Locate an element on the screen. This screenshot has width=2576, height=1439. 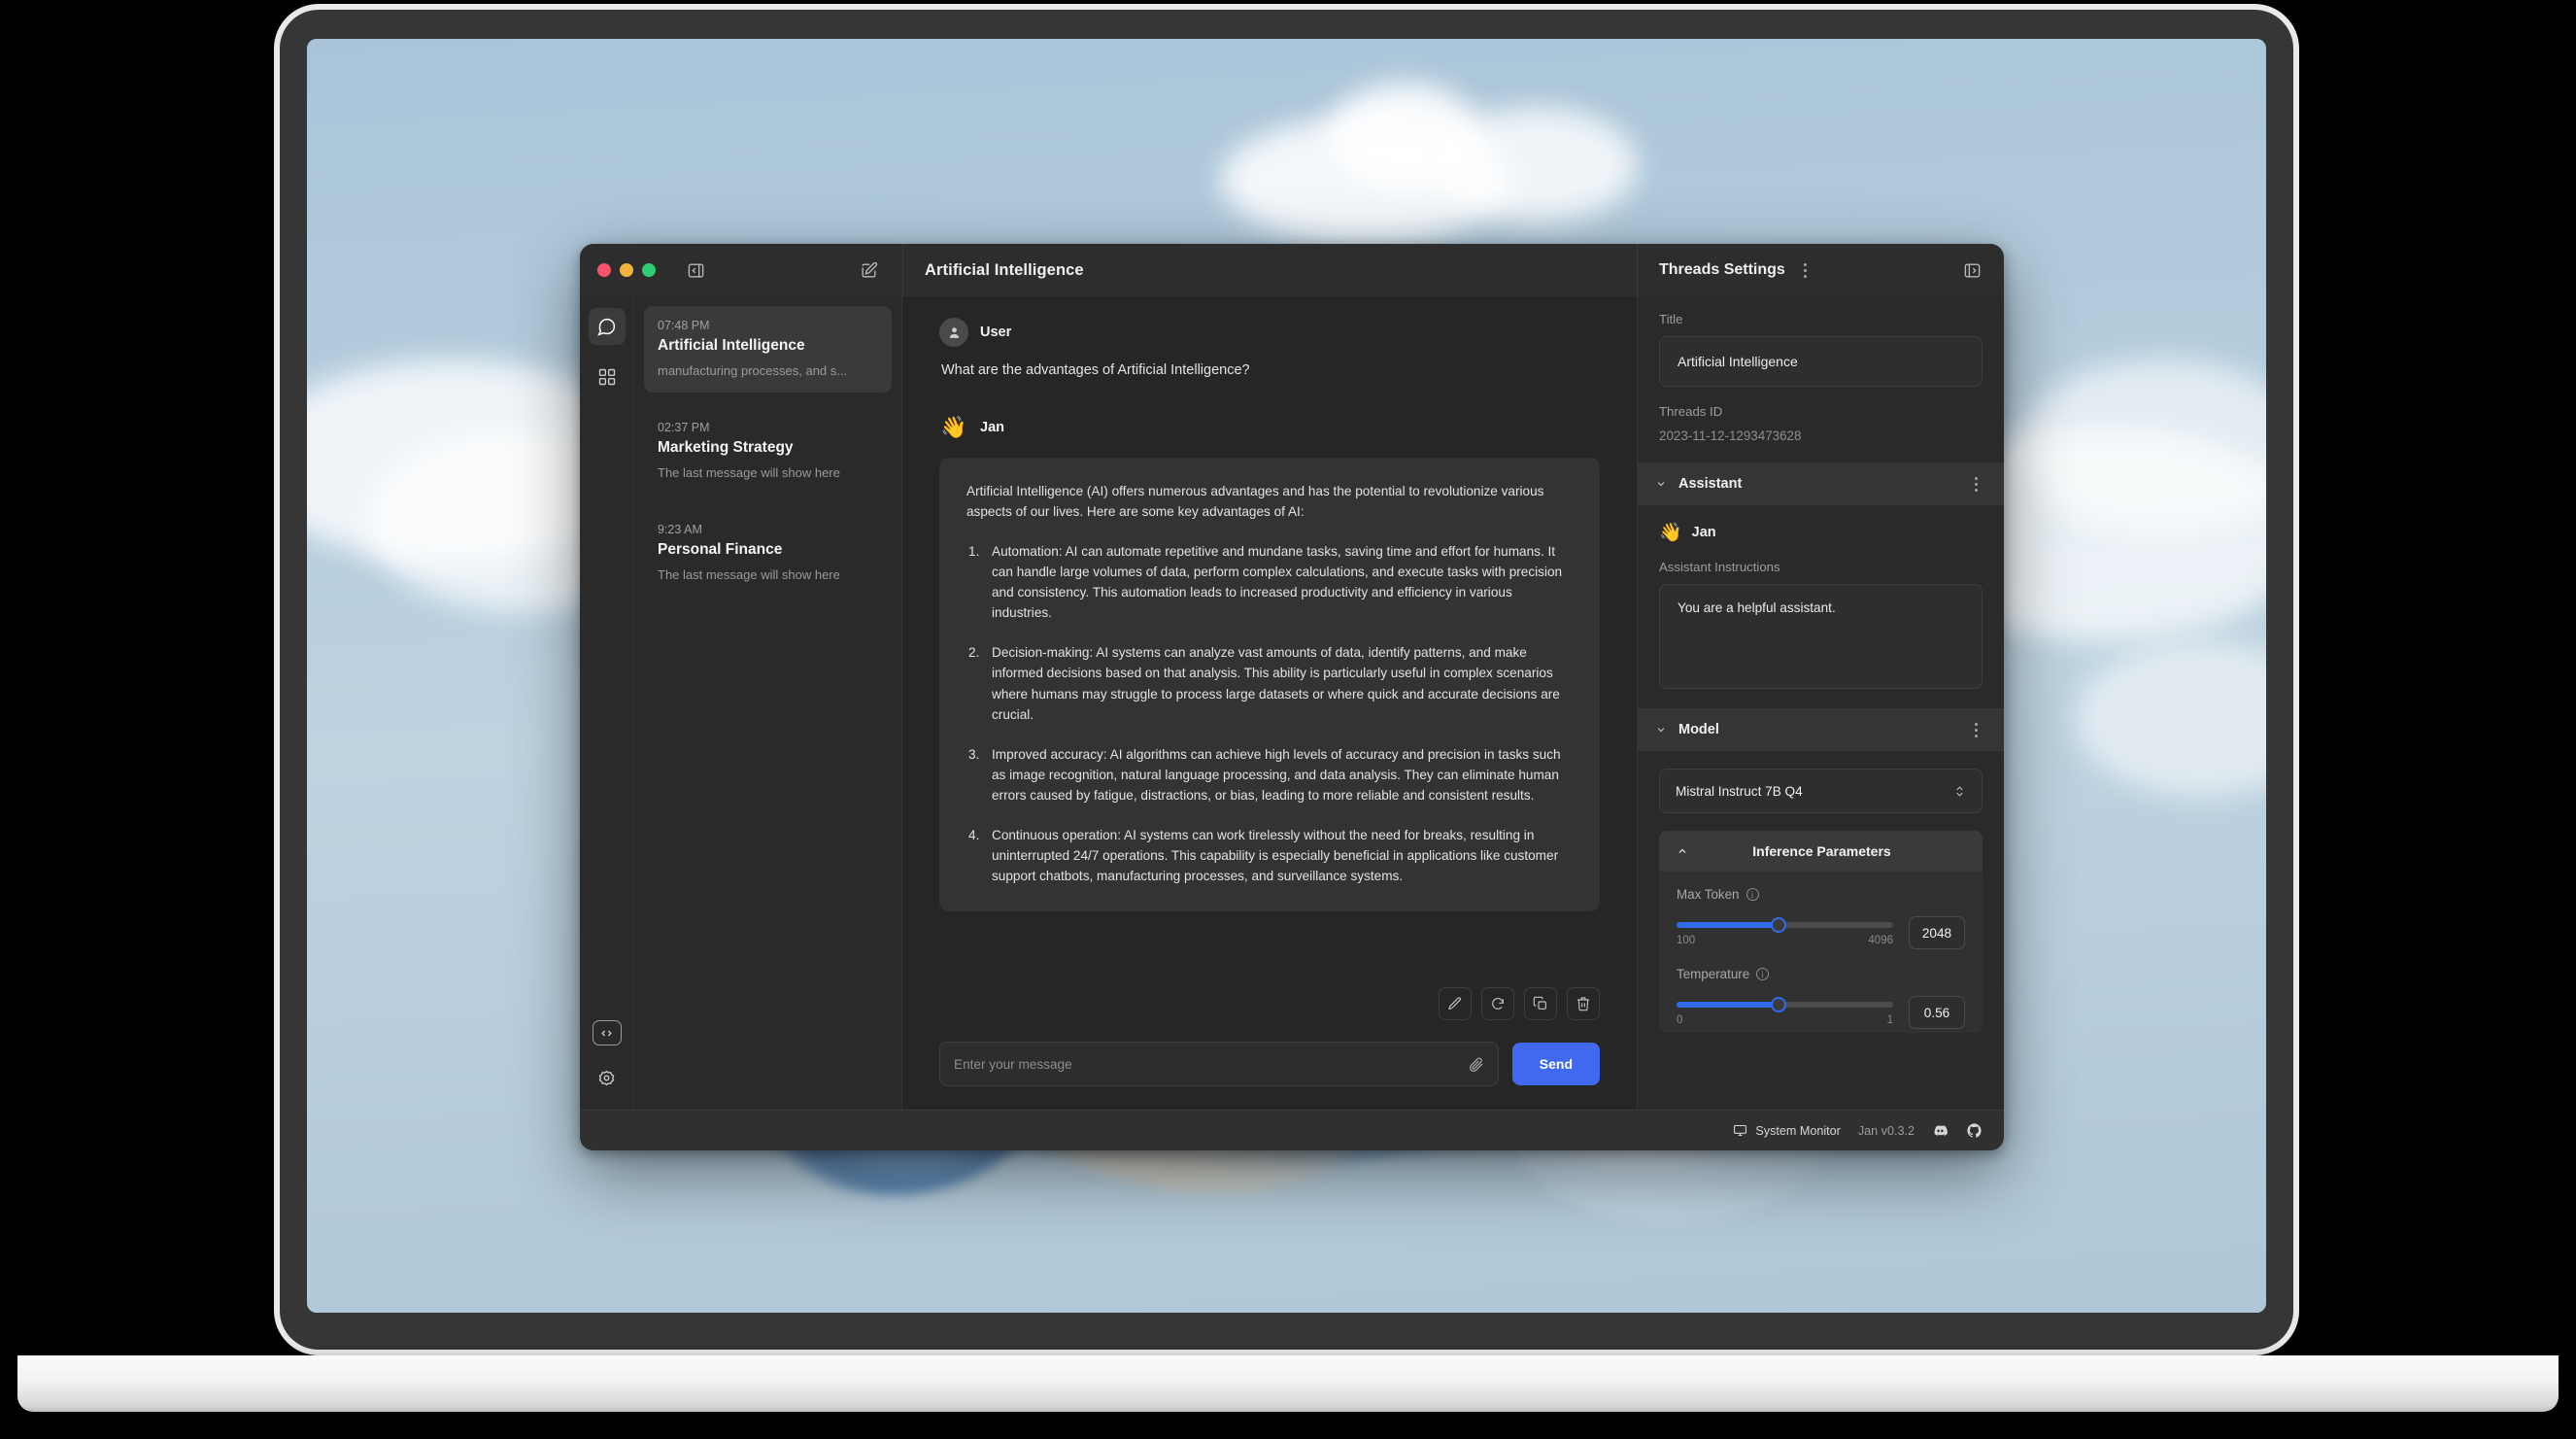
user-name: User is located at coordinates (996, 332).